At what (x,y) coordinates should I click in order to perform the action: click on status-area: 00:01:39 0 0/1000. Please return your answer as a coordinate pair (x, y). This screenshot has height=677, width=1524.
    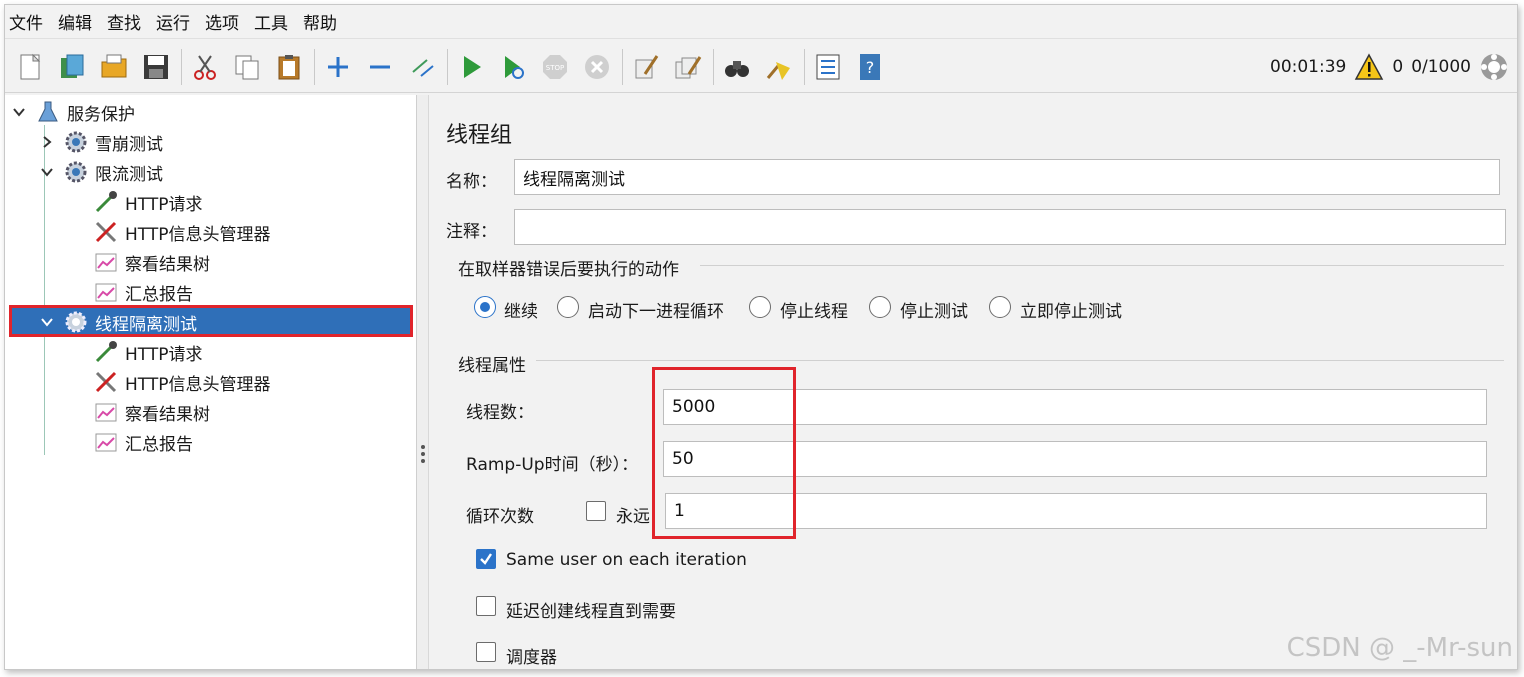
    Looking at the image, I should click on (1385, 67).